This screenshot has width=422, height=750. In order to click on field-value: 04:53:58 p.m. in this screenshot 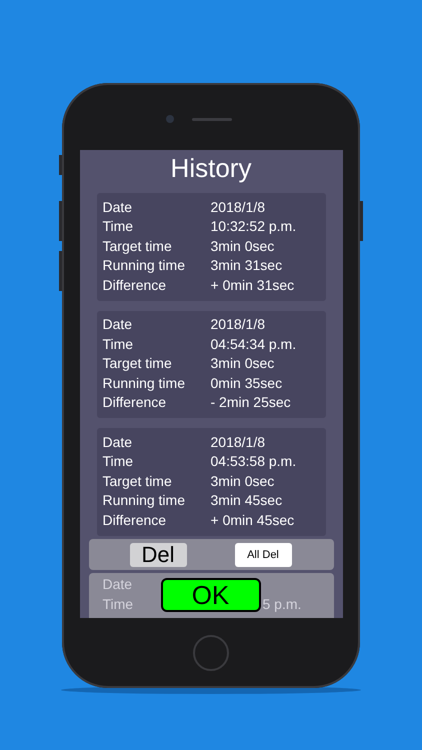, I will do `click(253, 461)`.